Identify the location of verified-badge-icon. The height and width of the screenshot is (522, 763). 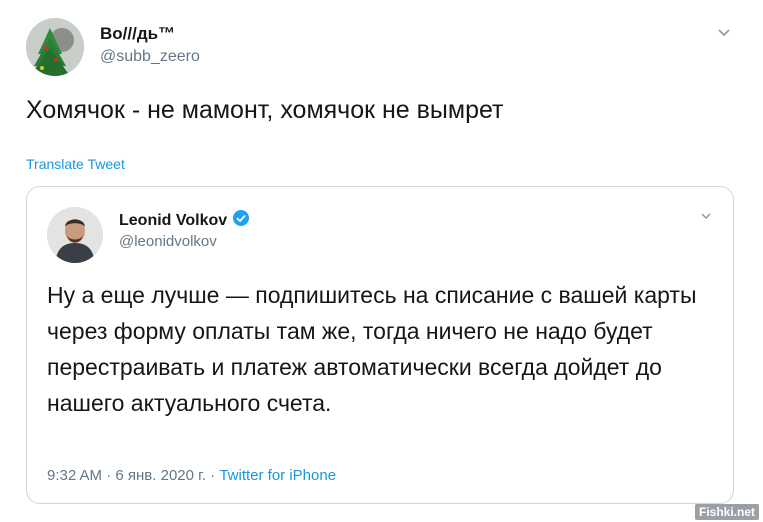
(241, 220).